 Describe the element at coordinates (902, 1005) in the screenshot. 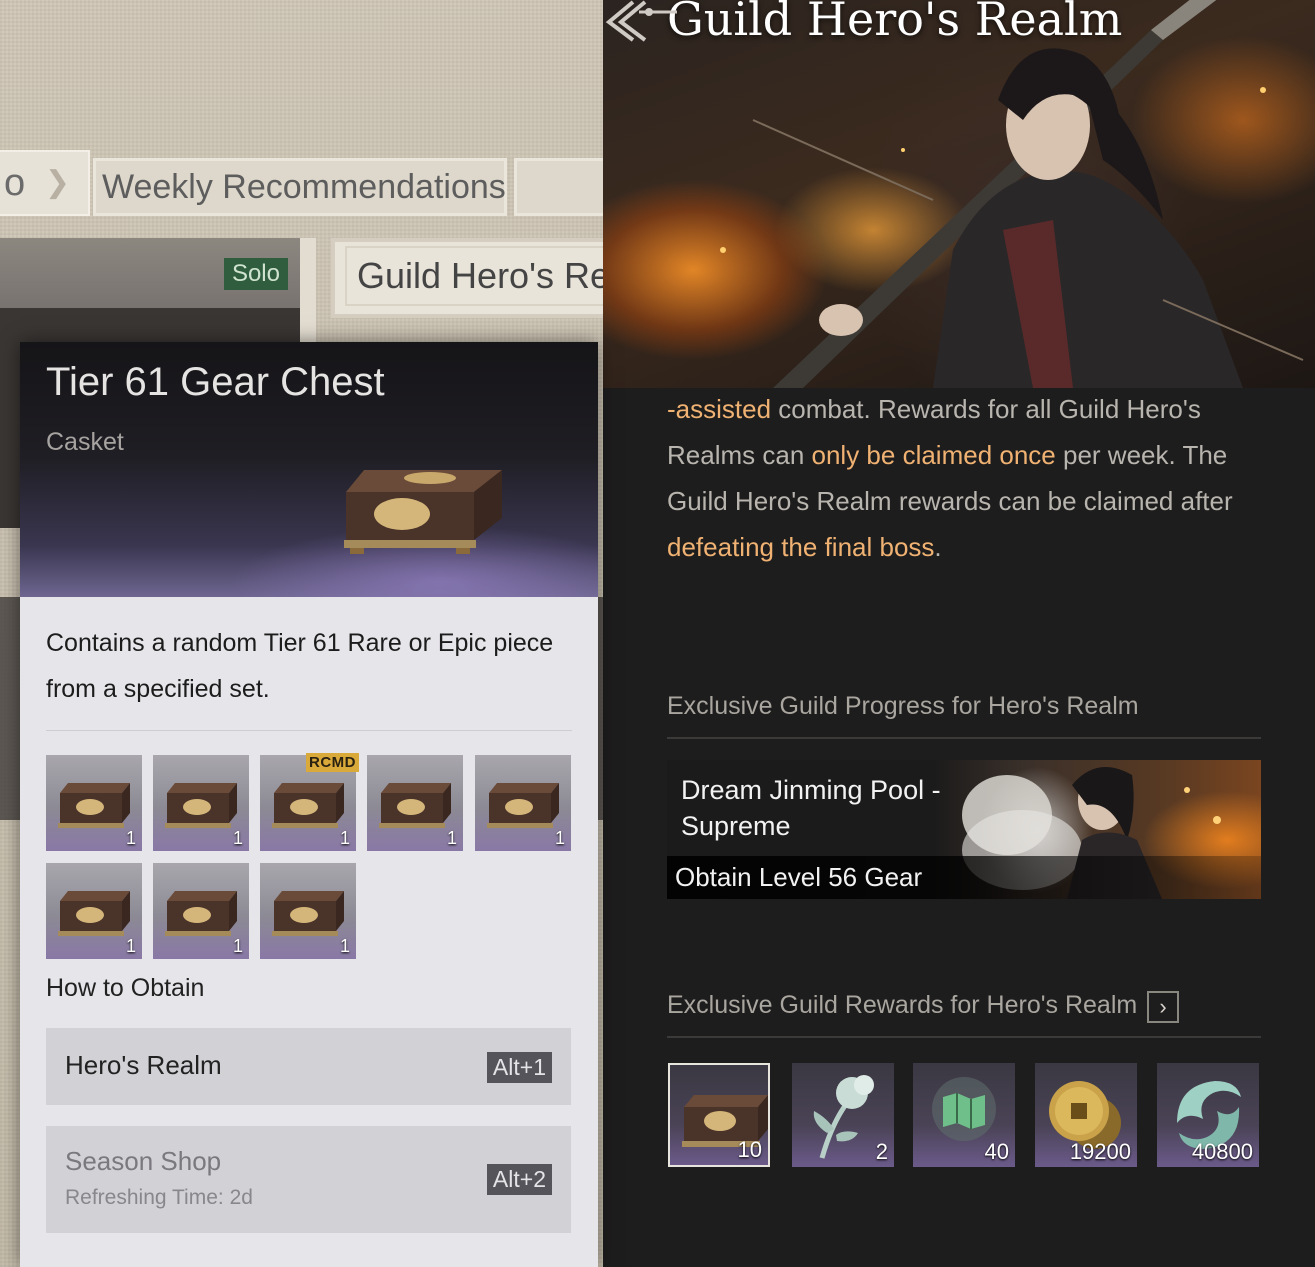

I see `rewards-section-label: Exclusive Guild Rewards for Hero's Realm` at that location.